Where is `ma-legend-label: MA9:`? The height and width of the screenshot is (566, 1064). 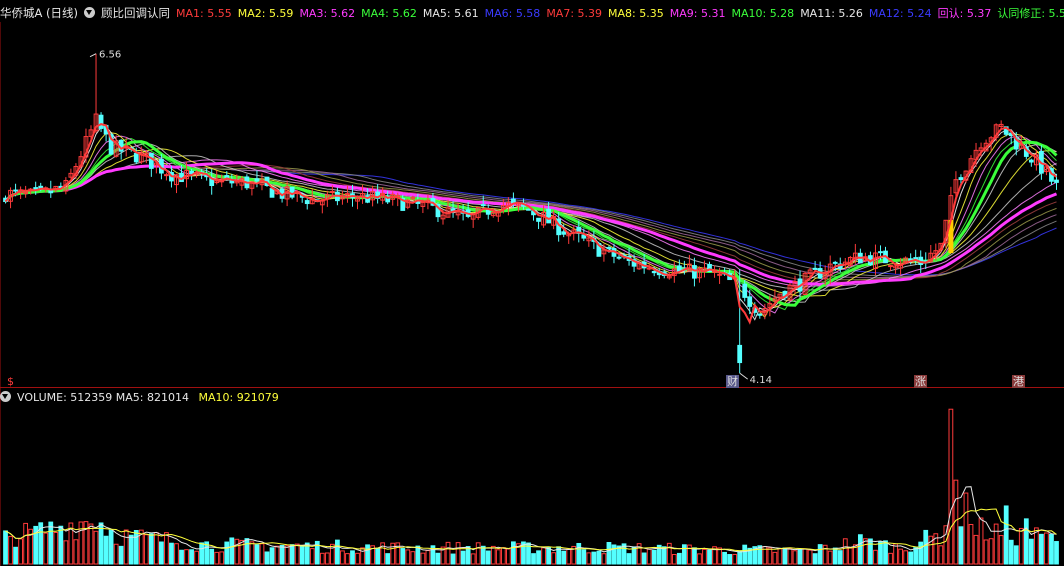 ma-legend-label: MA9: is located at coordinates (685, 13).